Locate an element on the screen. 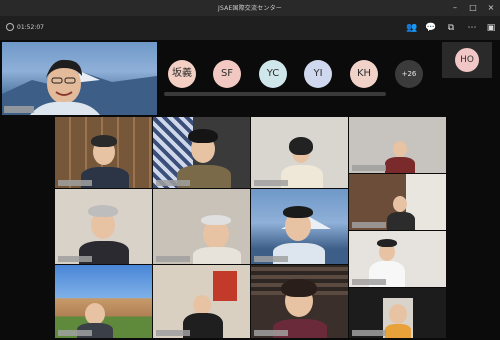  avatar: YC is located at coordinates (273, 74).